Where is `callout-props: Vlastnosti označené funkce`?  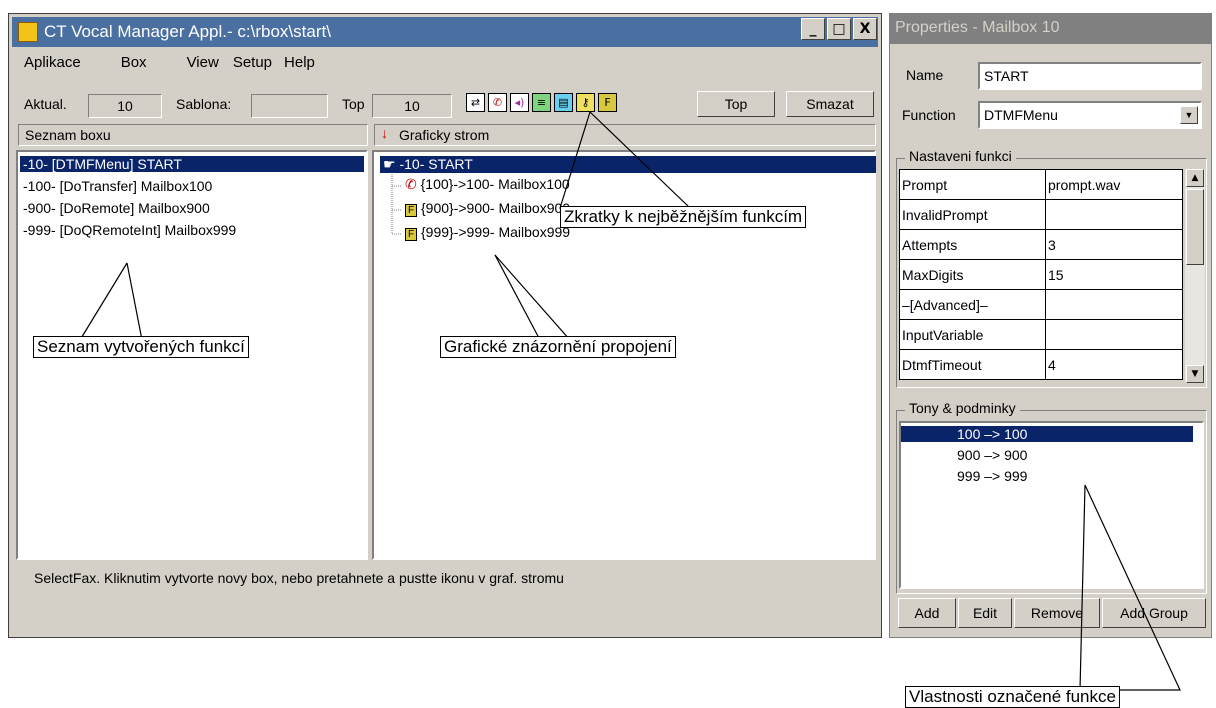 callout-props: Vlastnosti označené funkce is located at coordinates (1012, 697).